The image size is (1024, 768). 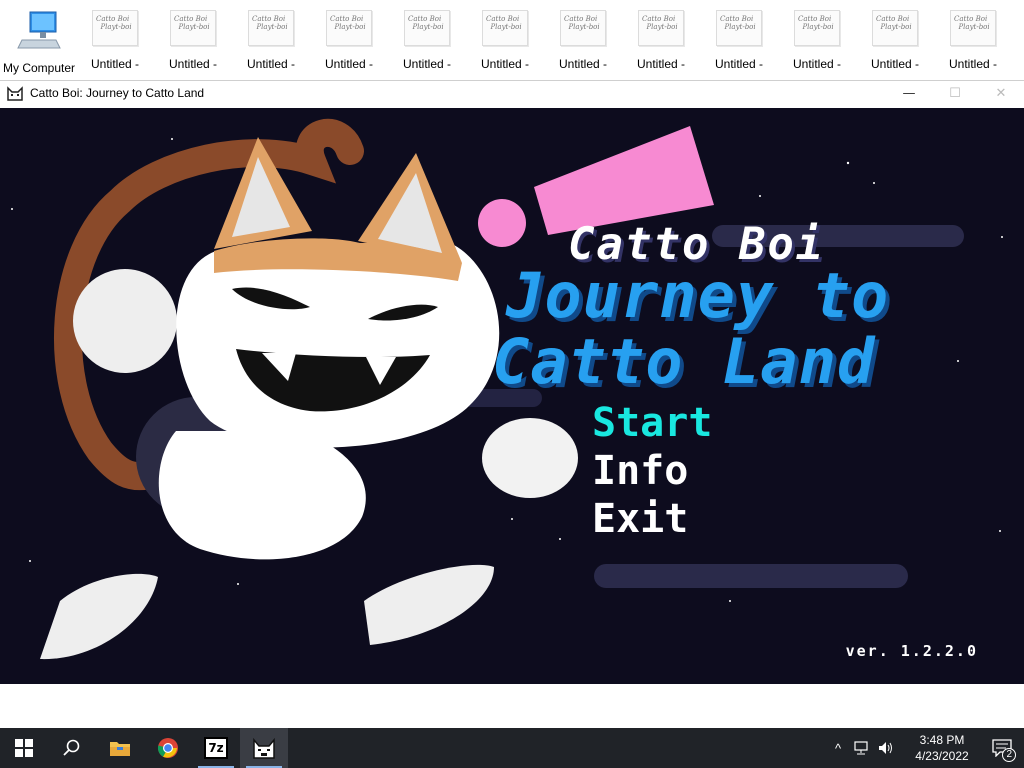 I want to click on menu-info-button: Info, so click(x=640, y=471).